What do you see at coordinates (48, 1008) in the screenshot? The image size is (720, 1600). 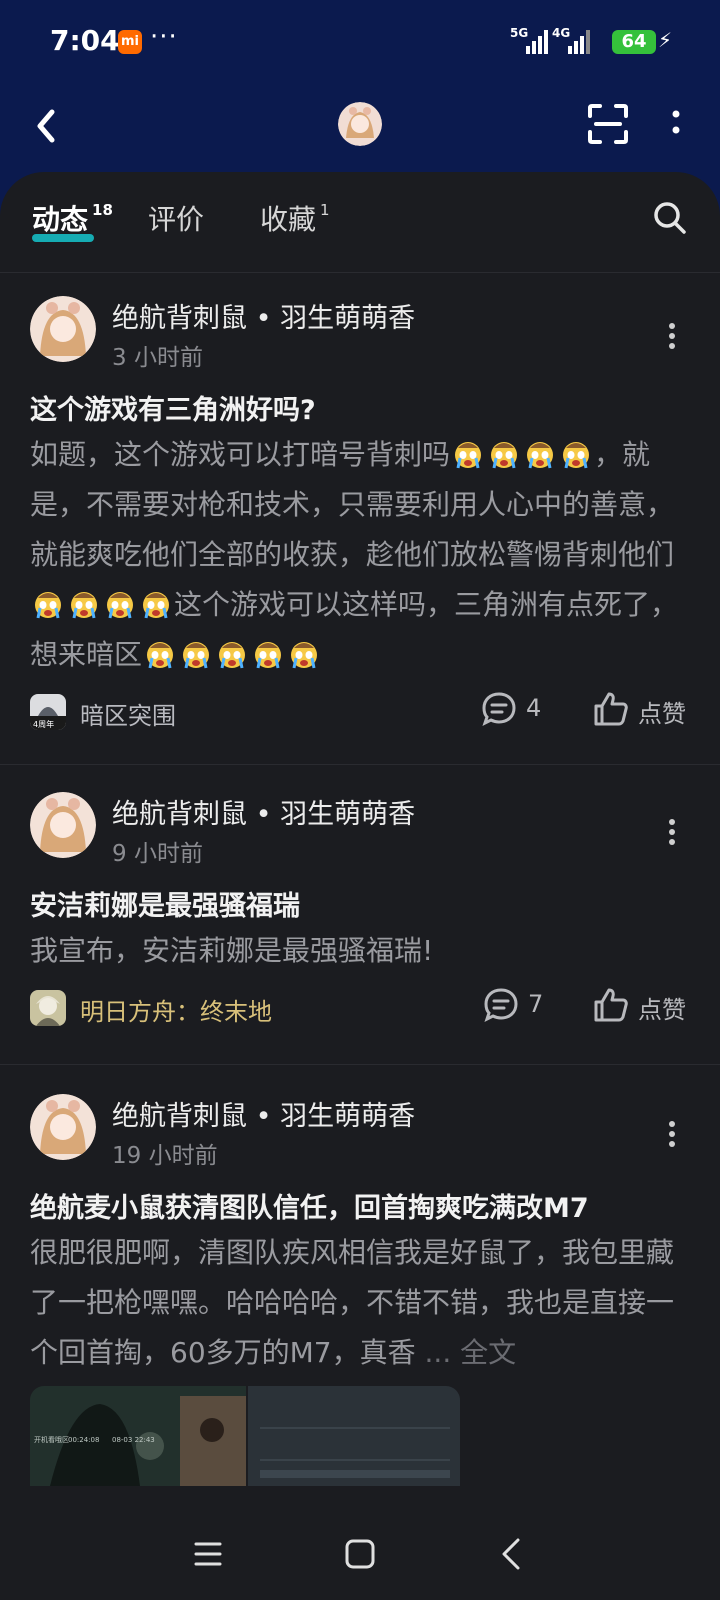 I see `game-icon` at bounding box center [48, 1008].